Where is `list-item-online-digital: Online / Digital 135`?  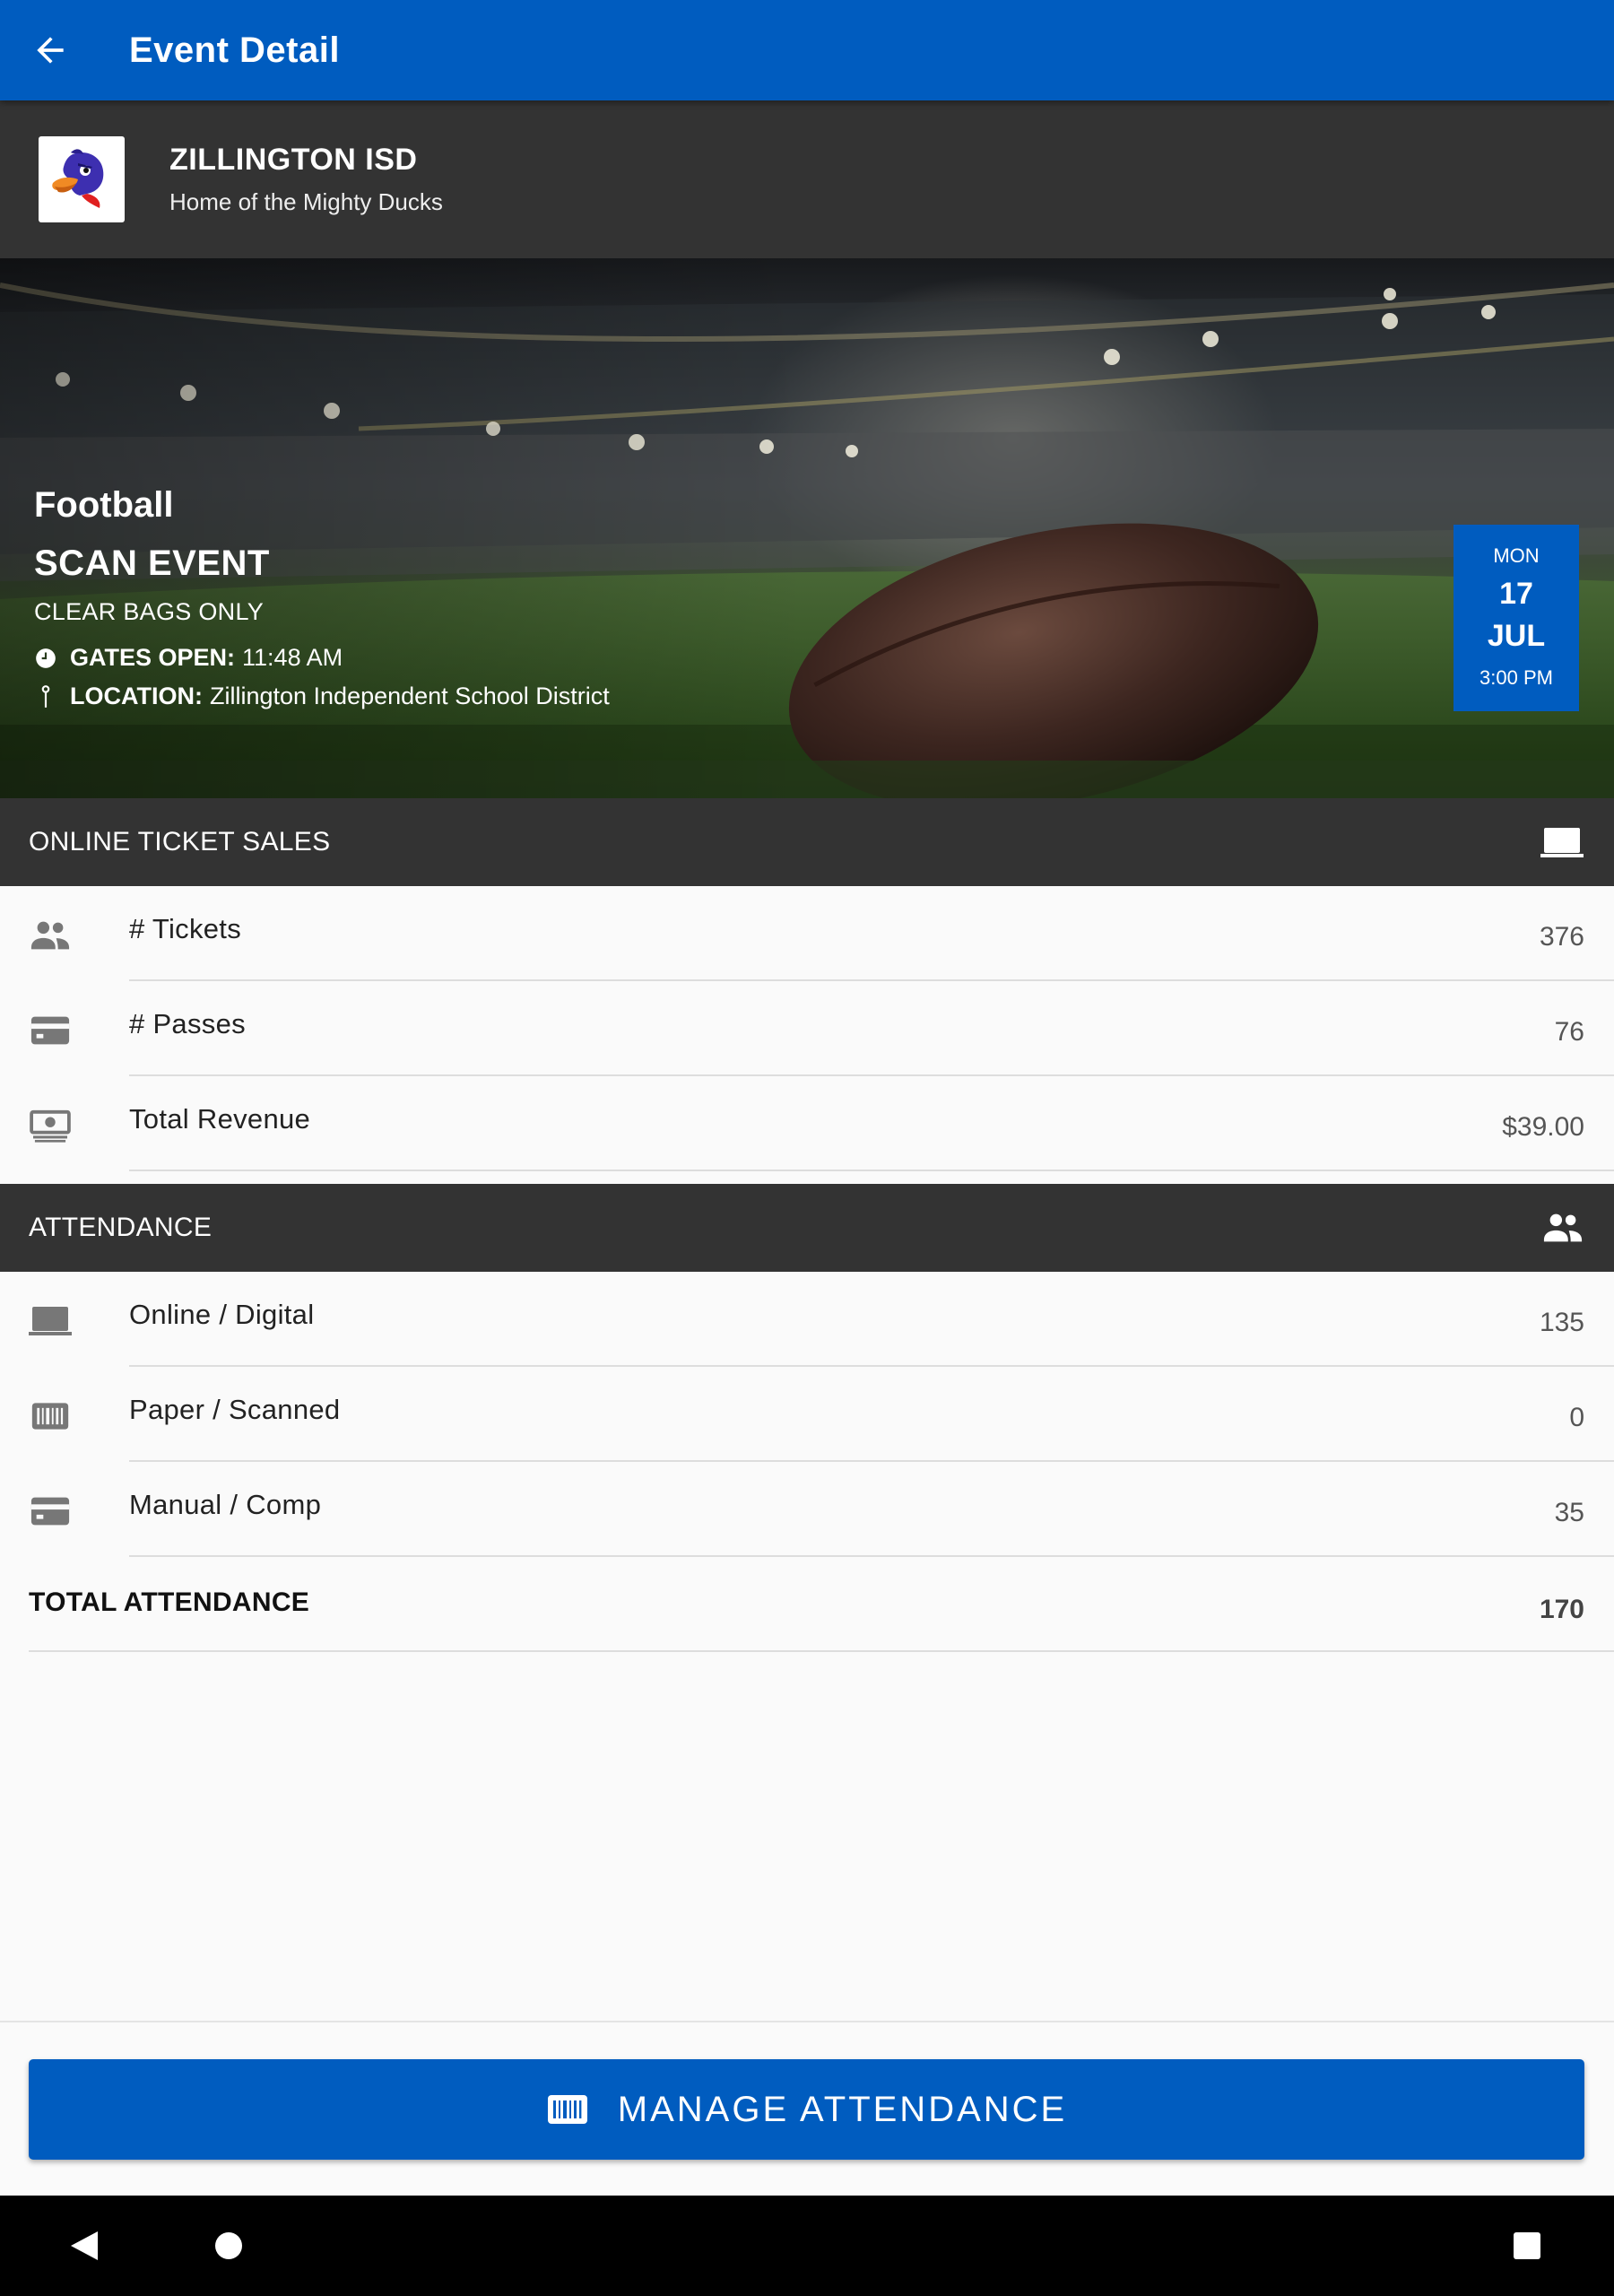
list-item-online-digital: Online / Digital 135 is located at coordinates (807, 1319).